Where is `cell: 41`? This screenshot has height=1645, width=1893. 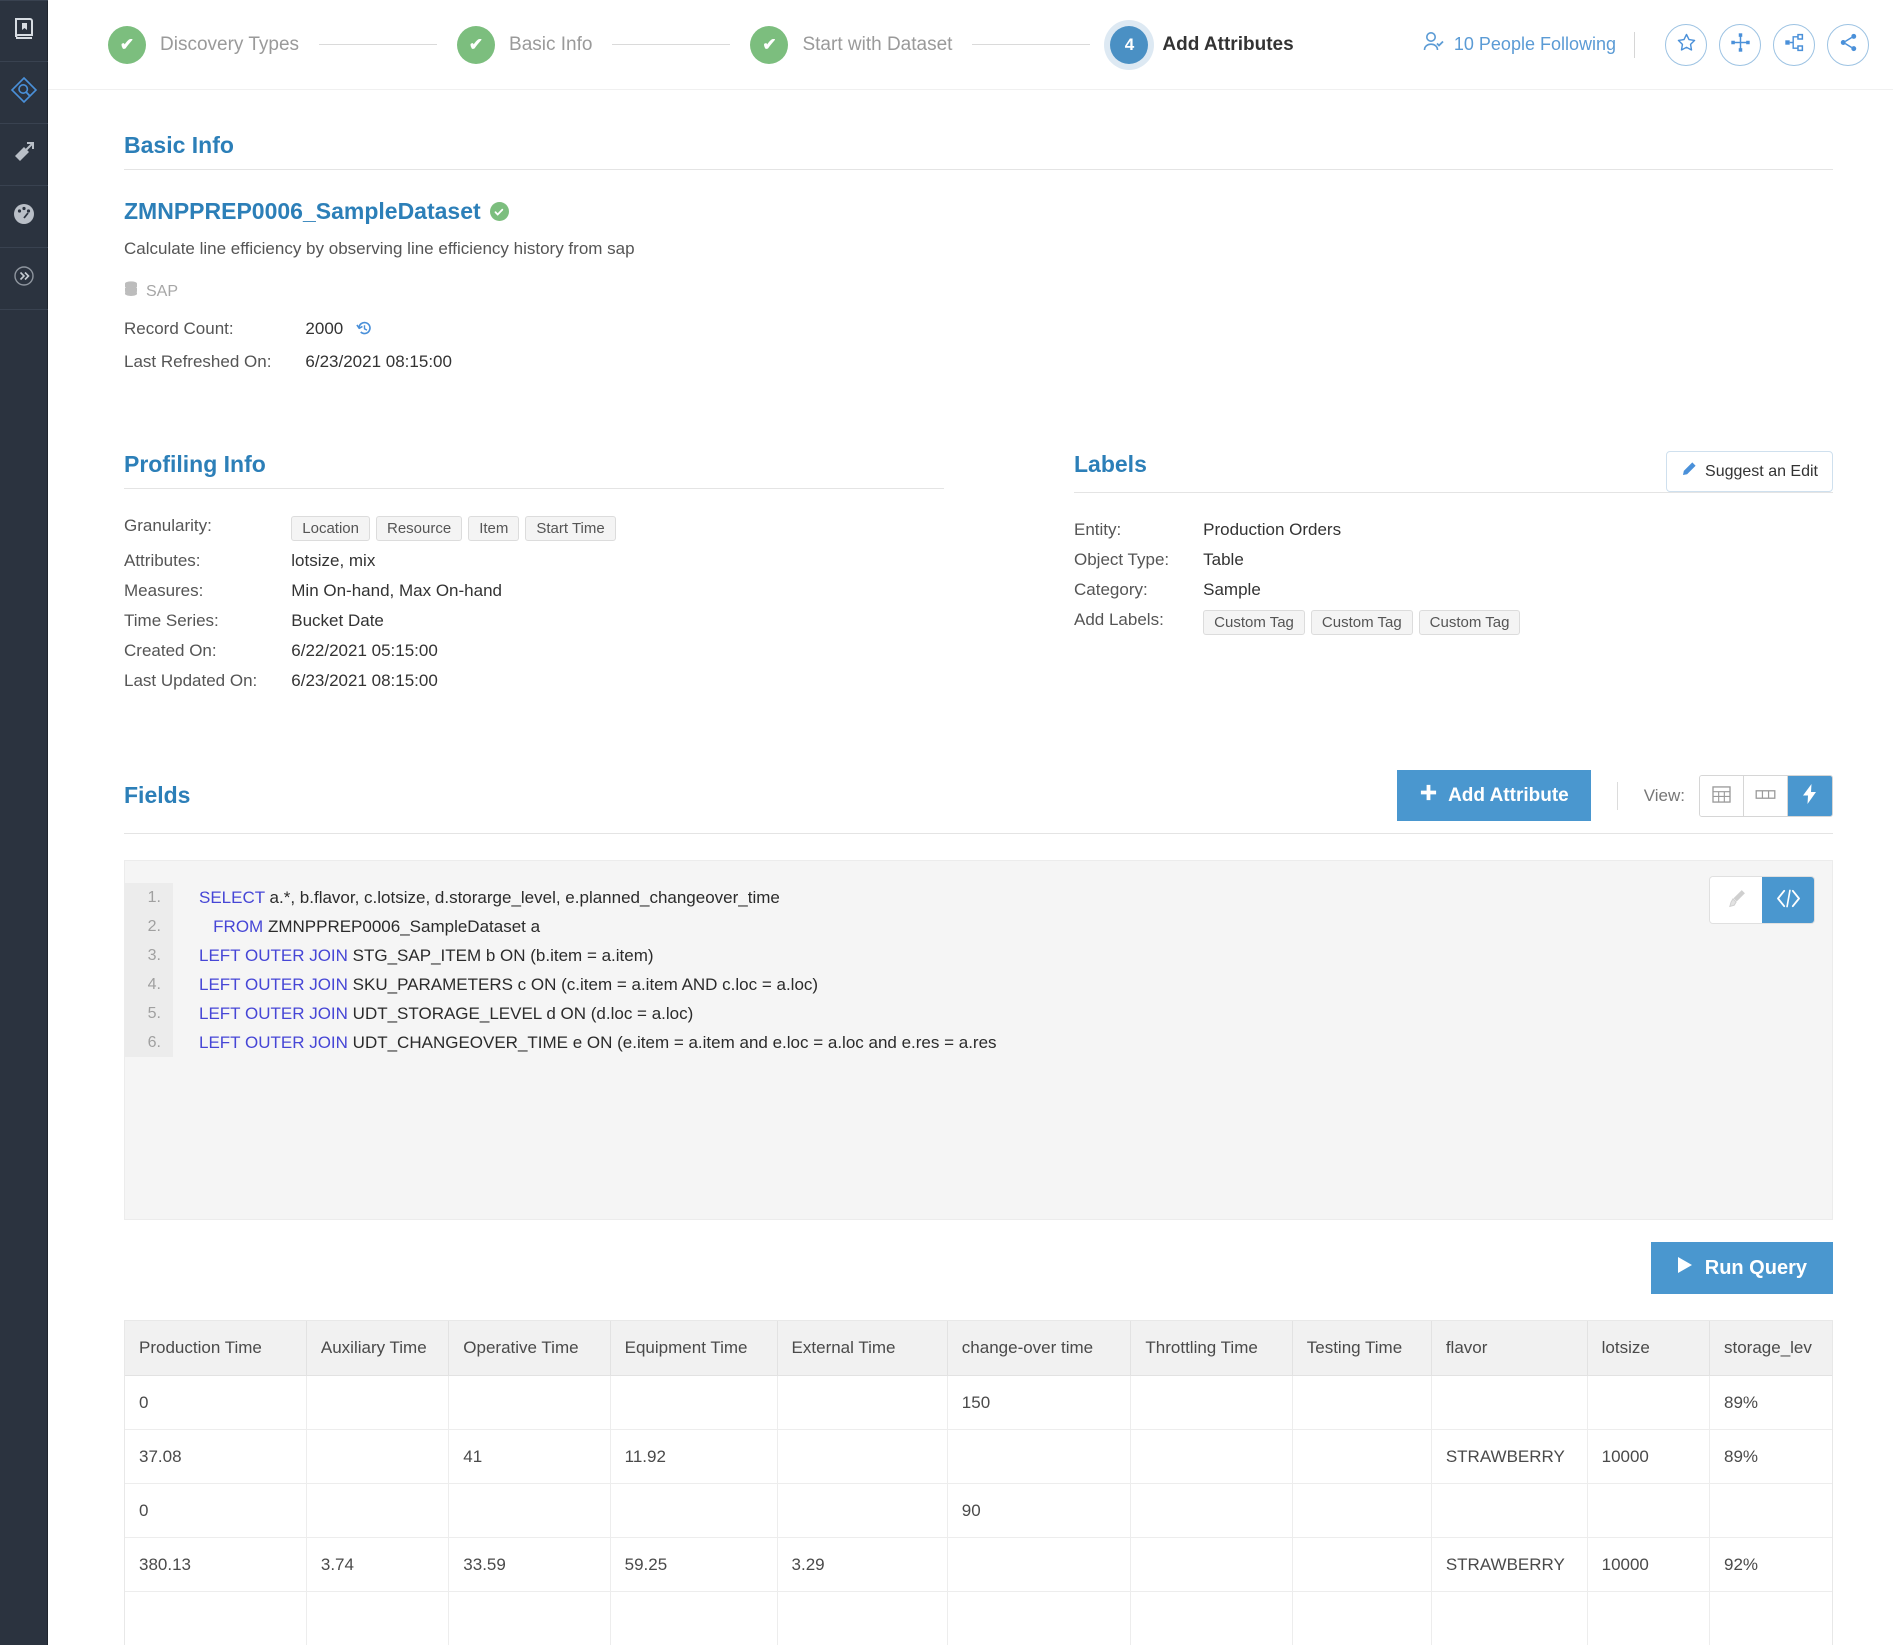 cell: 41 is located at coordinates (529, 1456).